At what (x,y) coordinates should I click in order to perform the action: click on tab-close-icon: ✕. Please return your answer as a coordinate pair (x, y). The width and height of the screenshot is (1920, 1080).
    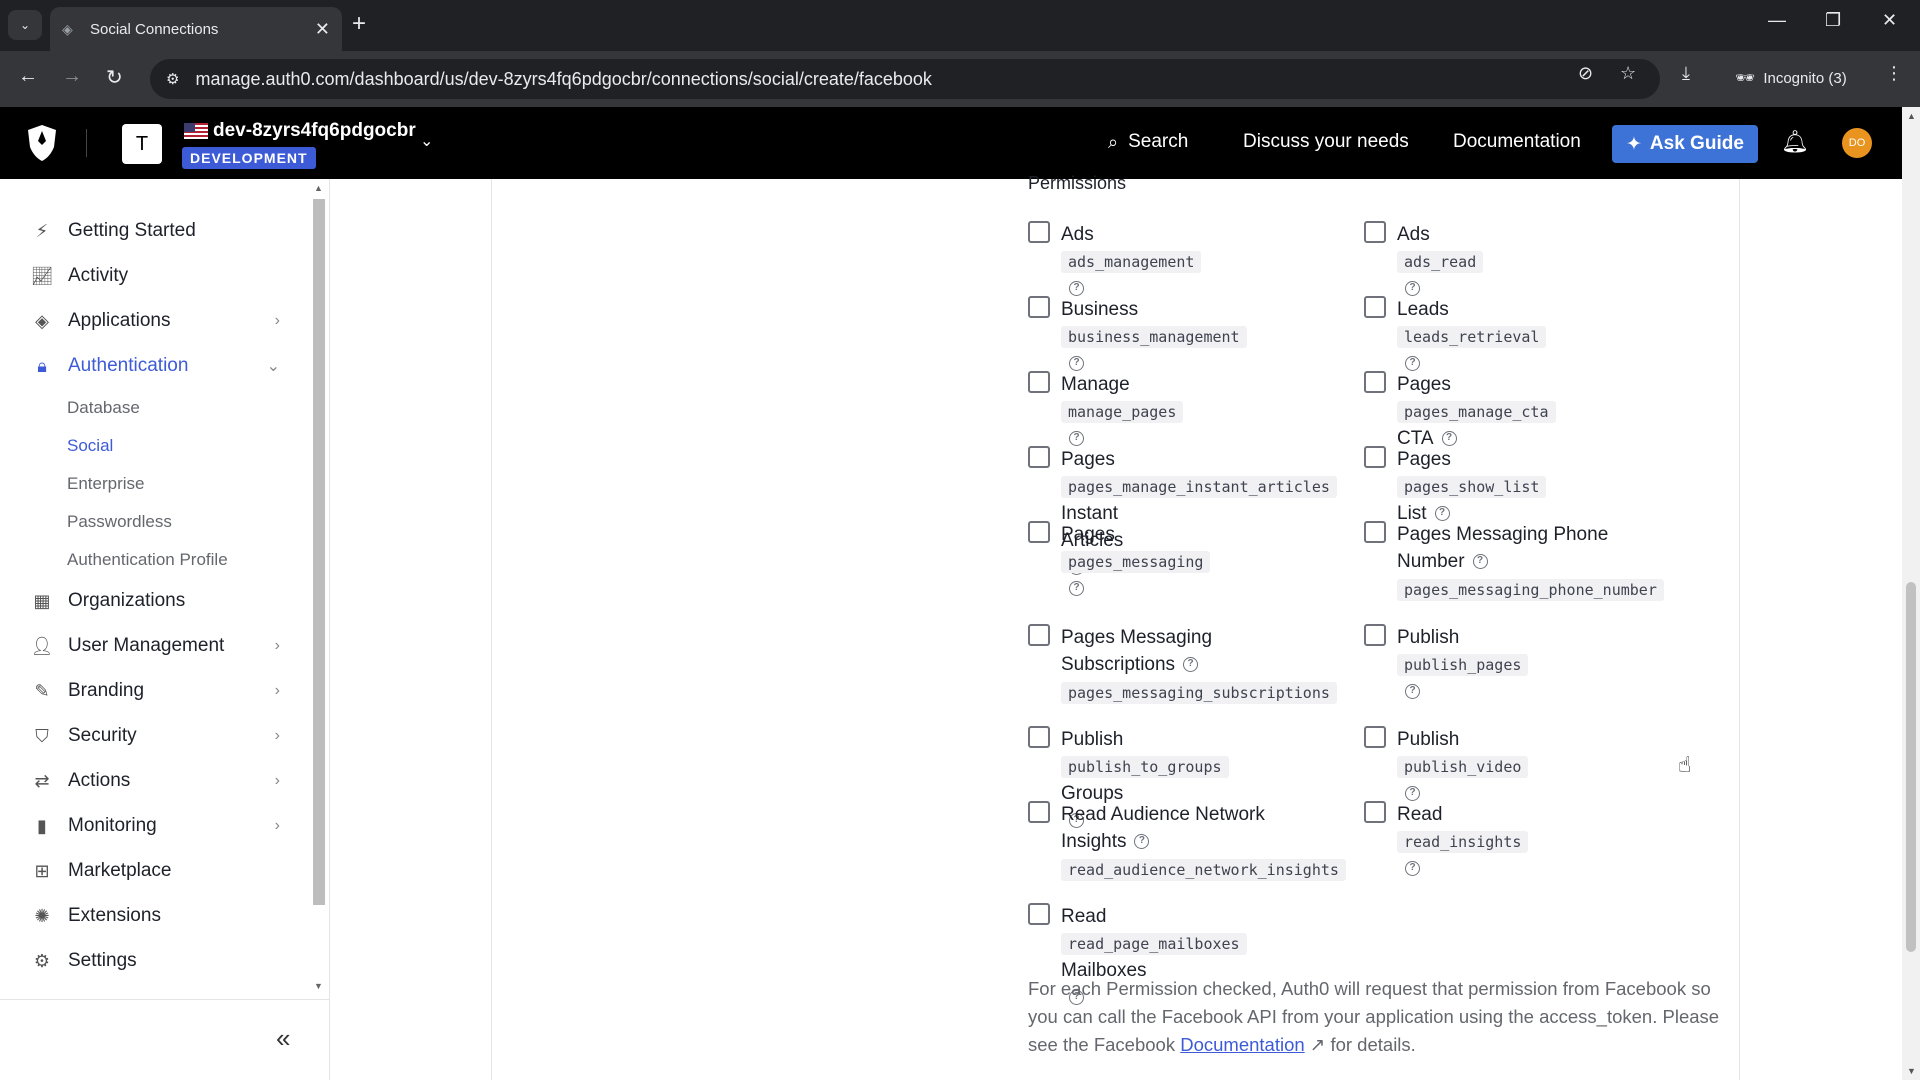
    Looking at the image, I should click on (322, 29).